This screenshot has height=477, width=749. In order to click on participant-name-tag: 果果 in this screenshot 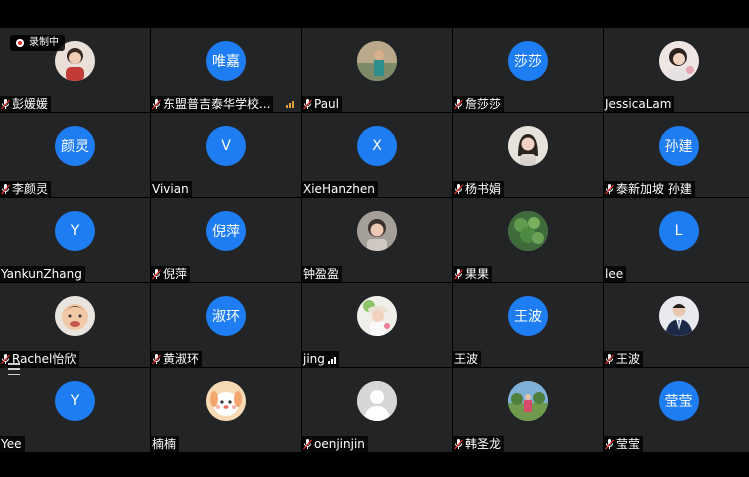, I will do `click(473, 274)`.